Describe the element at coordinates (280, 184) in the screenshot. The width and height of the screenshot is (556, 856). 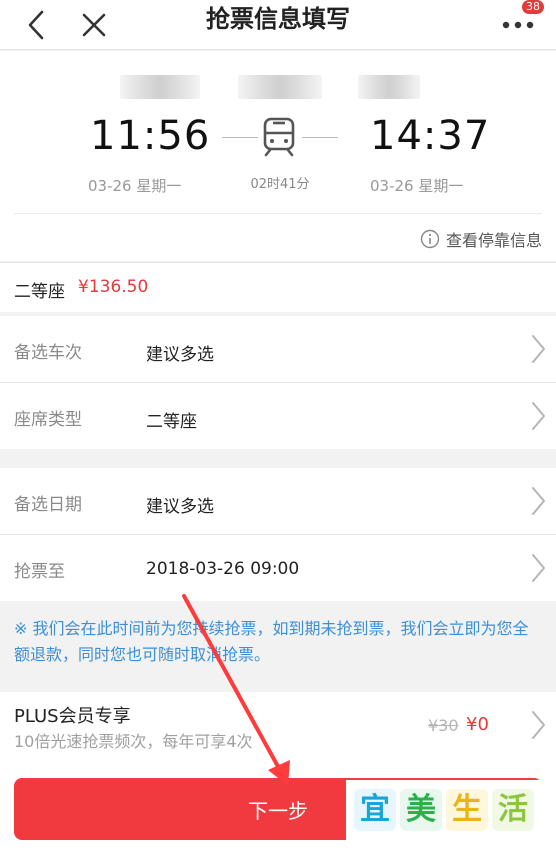
I see `travel-duration: 02时41分` at that location.